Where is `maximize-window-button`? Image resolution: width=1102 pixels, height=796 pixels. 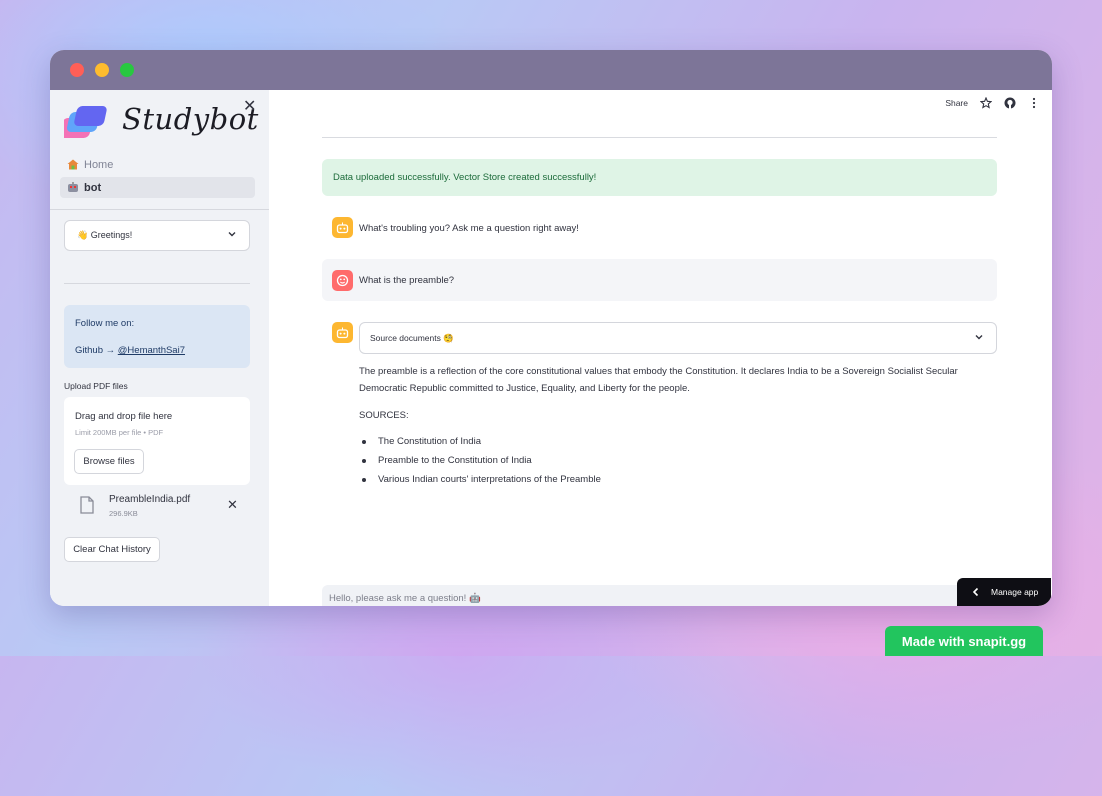 maximize-window-button is located at coordinates (127, 70).